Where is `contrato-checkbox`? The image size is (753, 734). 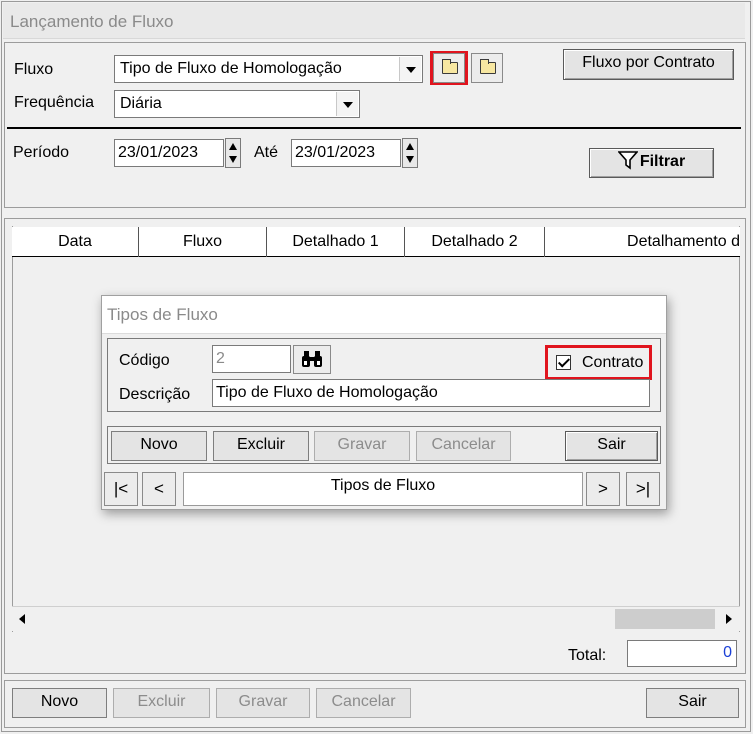 contrato-checkbox is located at coordinates (563, 362).